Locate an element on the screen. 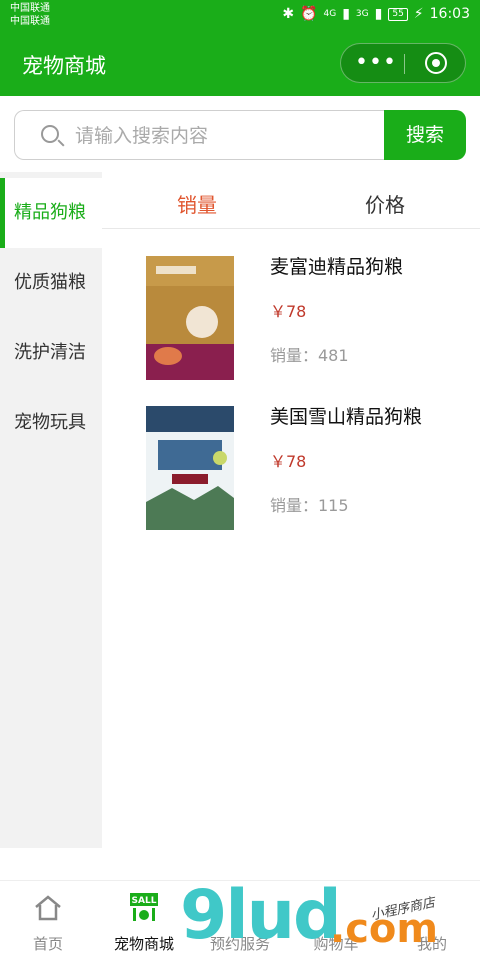 This screenshot has width=480, height=961. search-input is located at coordinates (225, 136).